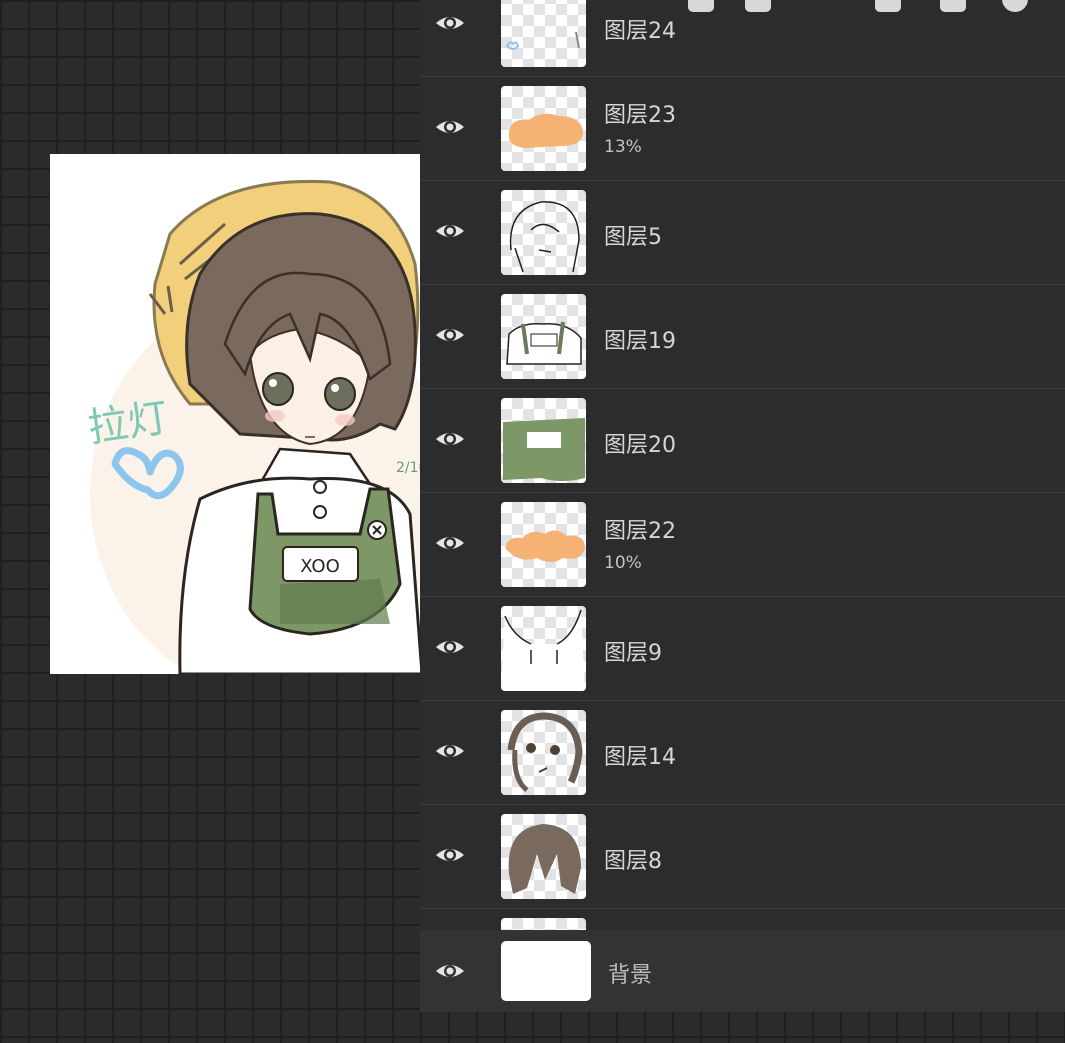 The image size is (1065, 1043). Describe the element at coordinates (742, 649) in the screenshot. I see `layer-row: 图层9` at that location.